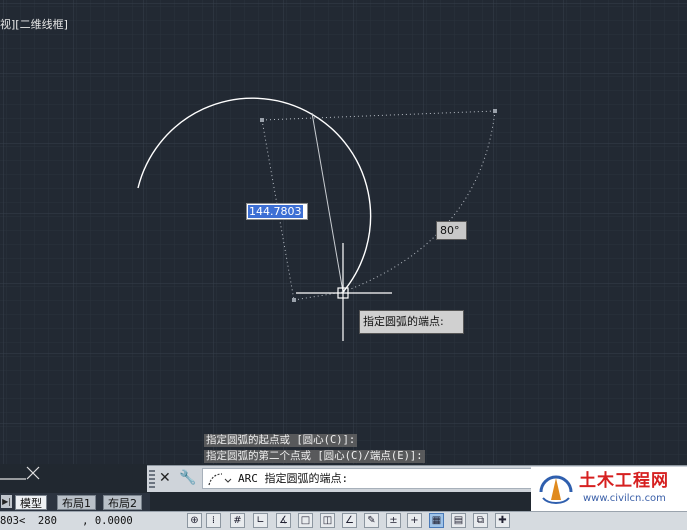 This screenshot has width=687, height=530. I want to click on wrench-icon: 🔧, so click(187, 478).